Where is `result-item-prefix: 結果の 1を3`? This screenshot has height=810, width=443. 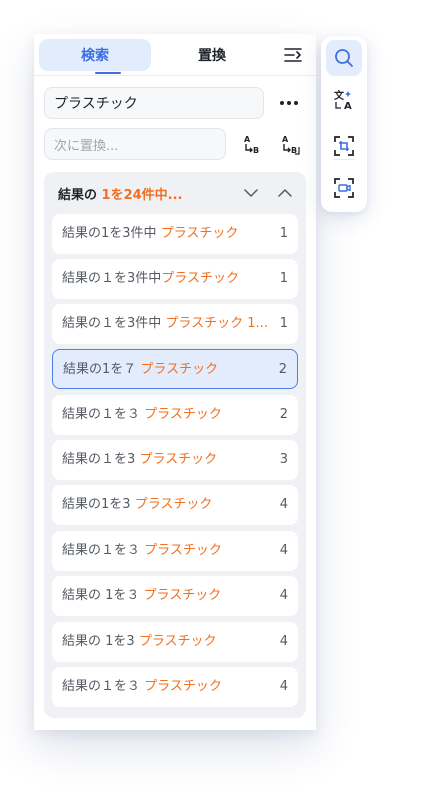
result-item-prefix: 結果の 1を3 is located at coordinates (100, 641).